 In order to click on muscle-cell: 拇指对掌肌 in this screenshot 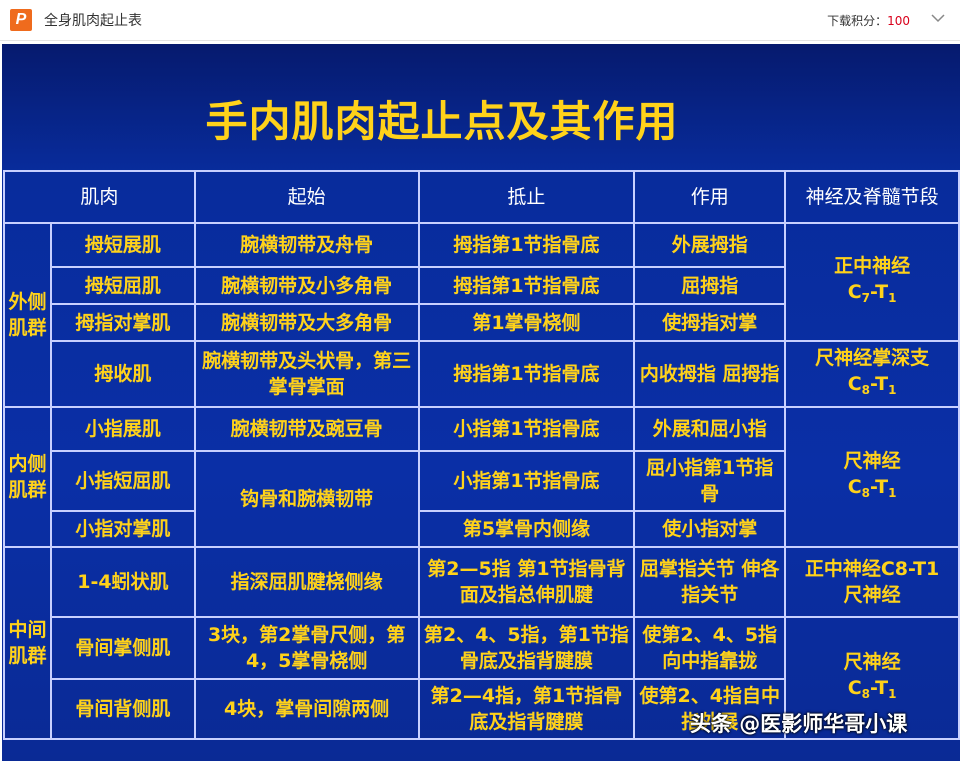, I will do `click(122, 322)`.